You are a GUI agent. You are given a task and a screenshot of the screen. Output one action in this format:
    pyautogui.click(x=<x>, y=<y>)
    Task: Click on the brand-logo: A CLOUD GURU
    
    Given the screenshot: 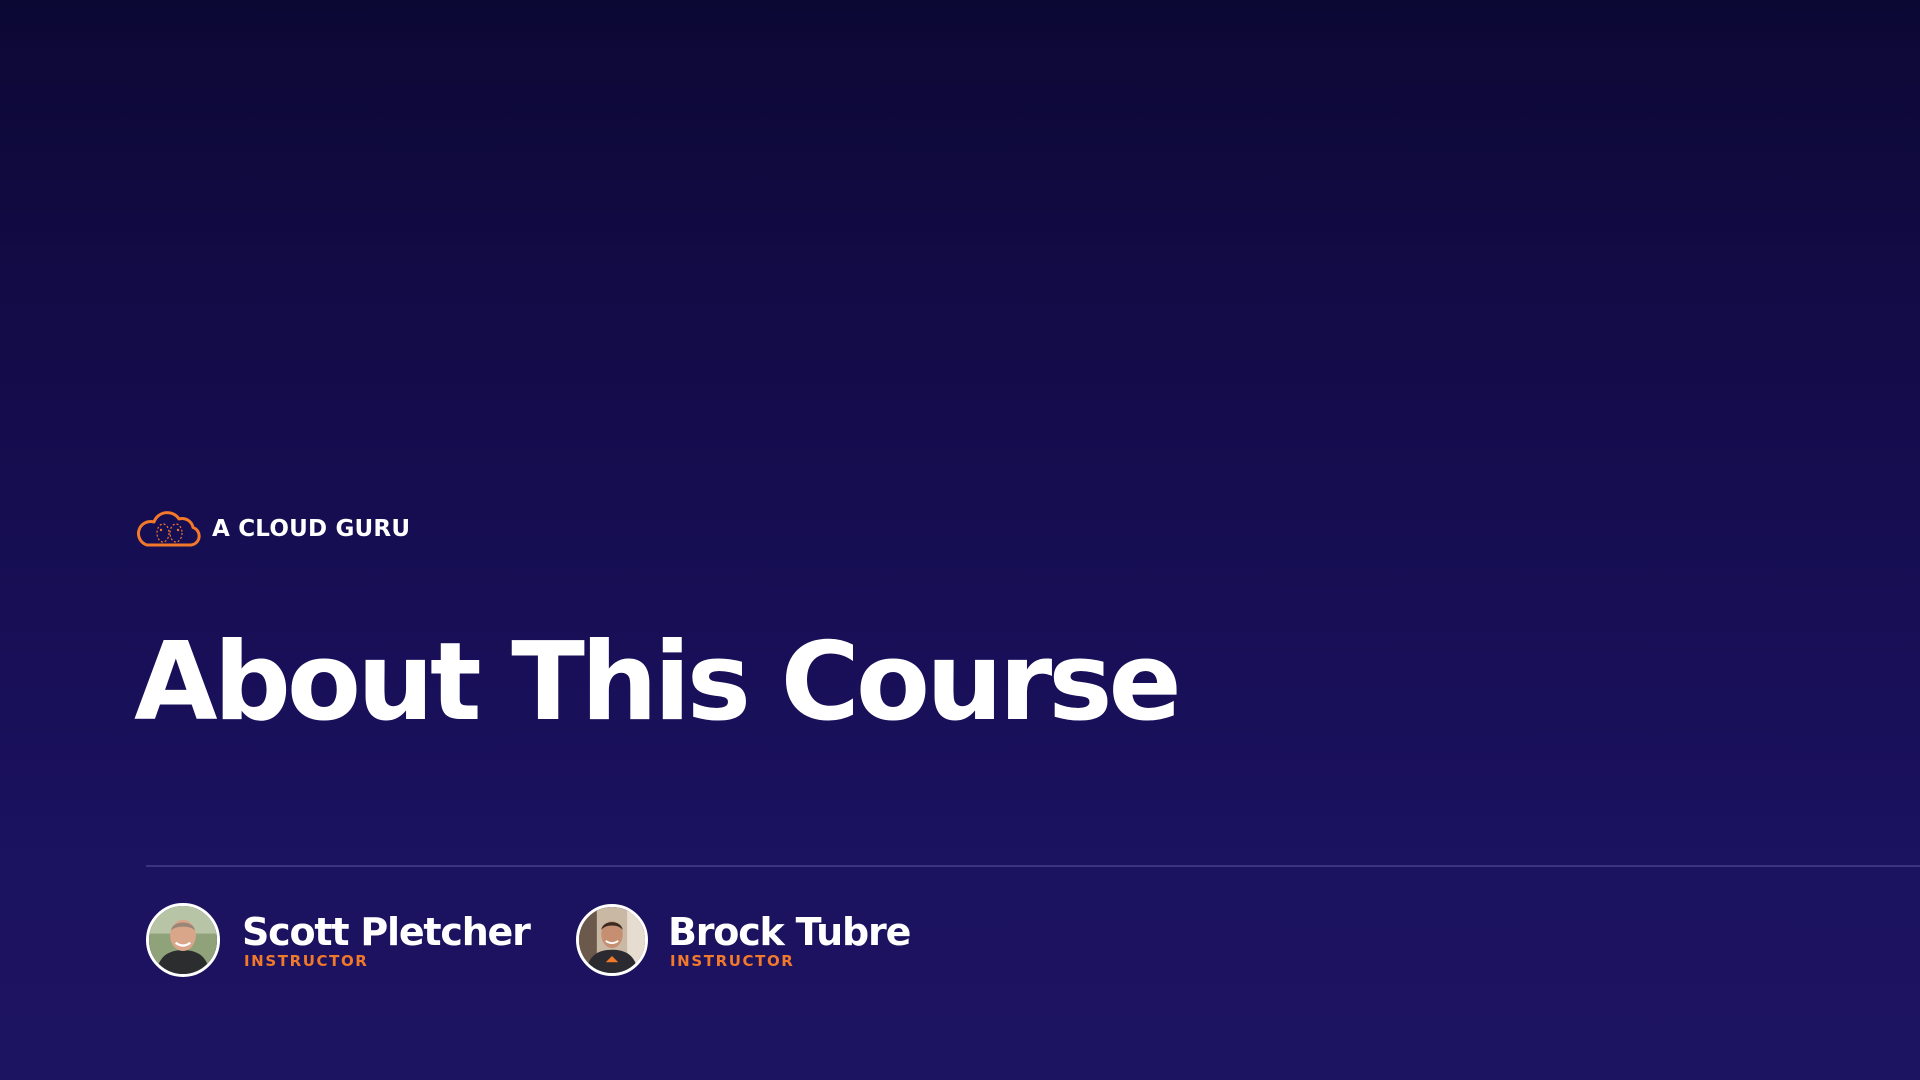 What is the action you would take?
    pyautogui.click(x=273, y=529)
    